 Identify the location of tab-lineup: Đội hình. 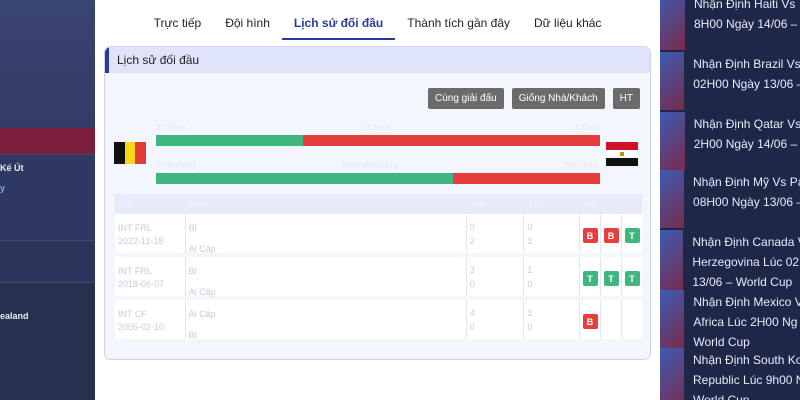
(247, 25).